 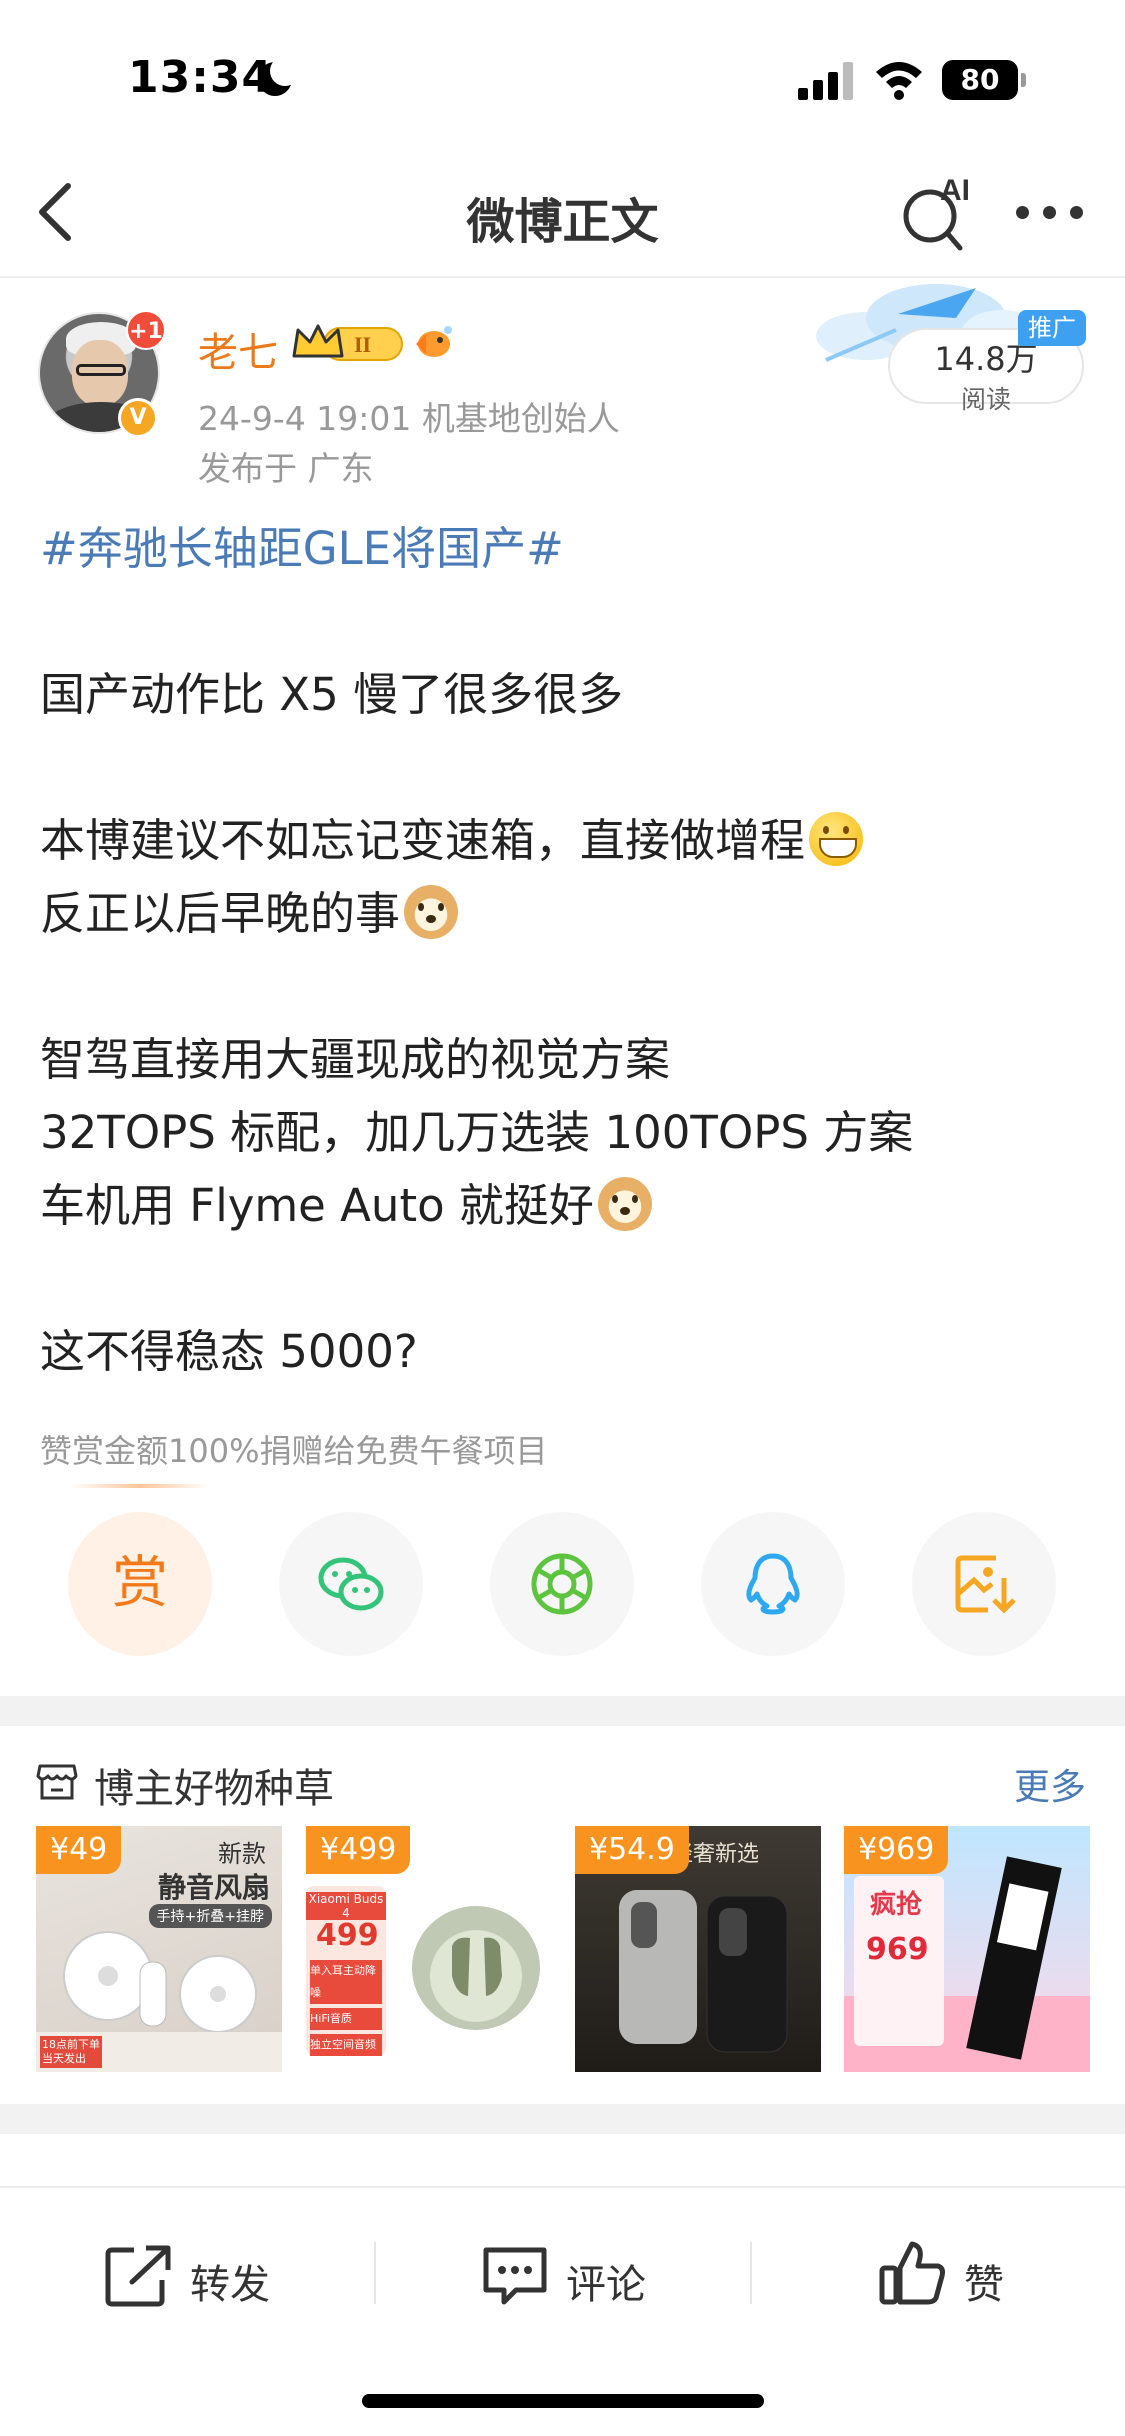 I want to click on product-promo-price: 499, so click(x=347, y=1935).